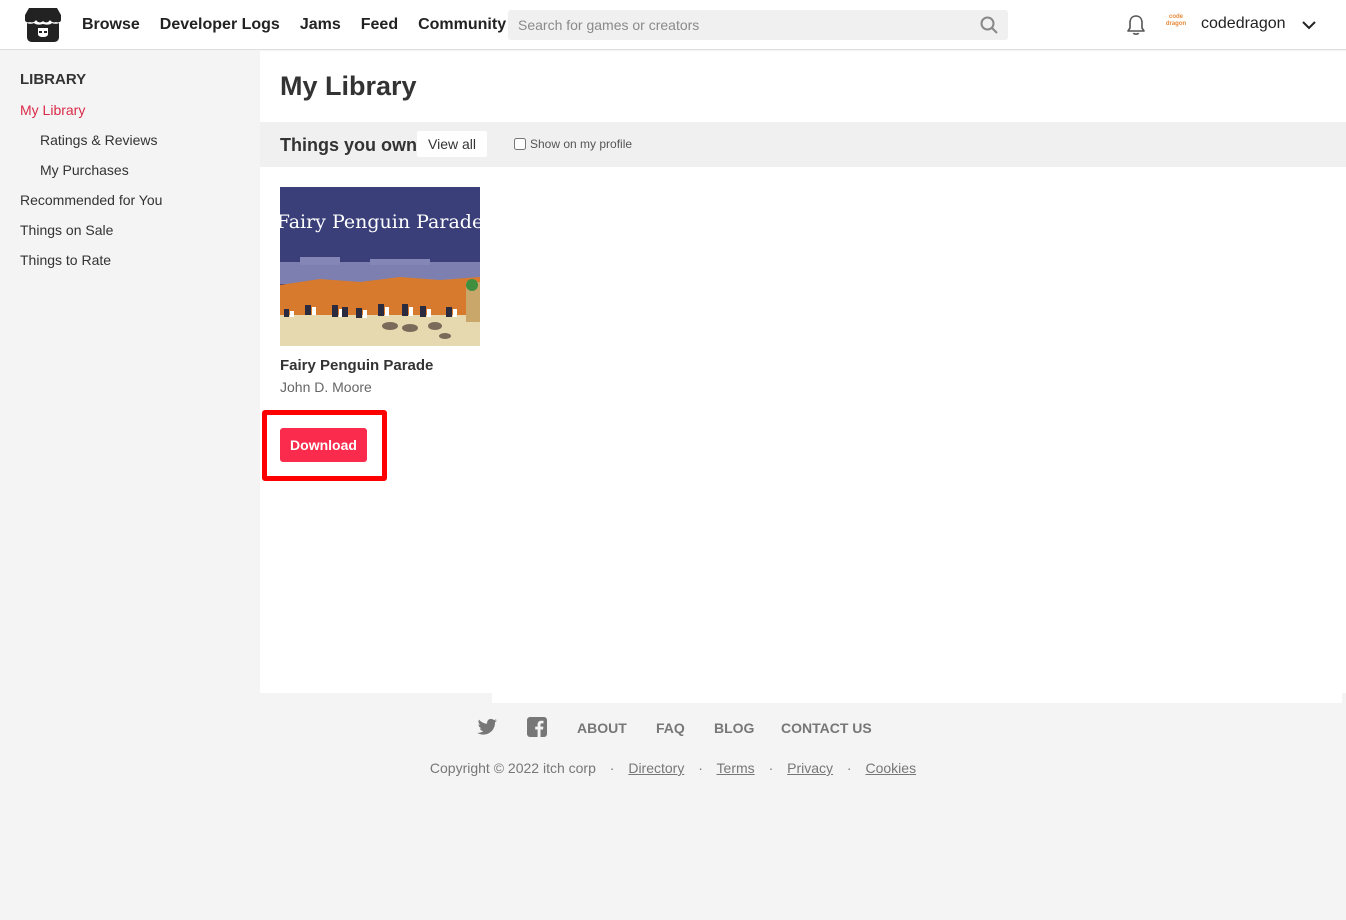 This screenshot has height=920, width=1346. Describe the element at coordinates (670, 728) in the screenshot. I see `footer-faq-link: FAQ` at that location.